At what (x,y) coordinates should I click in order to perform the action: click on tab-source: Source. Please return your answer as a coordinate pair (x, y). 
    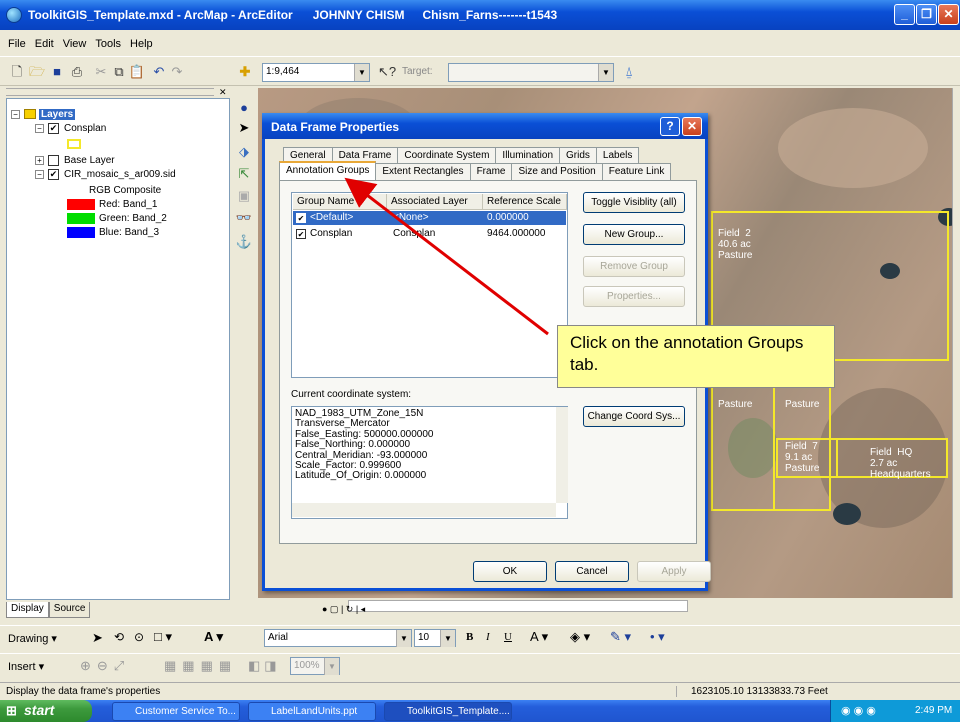
    Looking at the image, I should click on (69, 610).